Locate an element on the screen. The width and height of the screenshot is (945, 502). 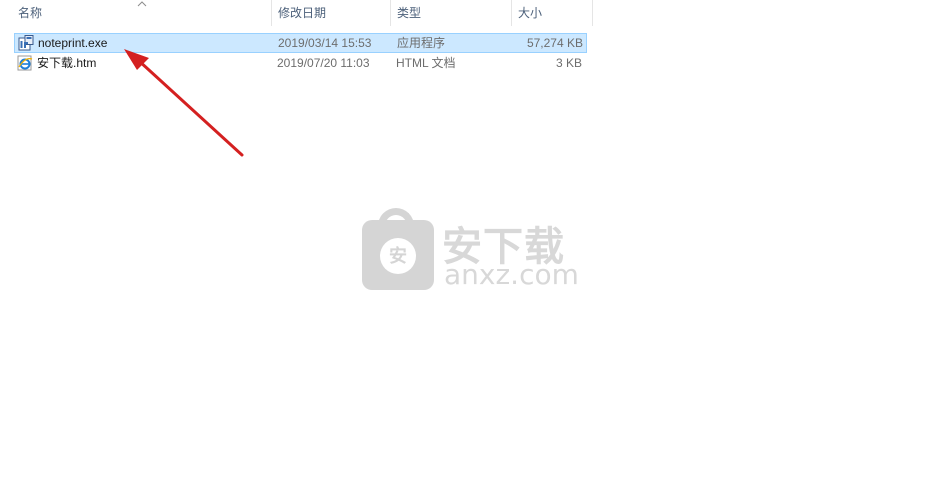
anxz-watermark: 安 安下载 anxz.com is located at coordinates (472, 250).